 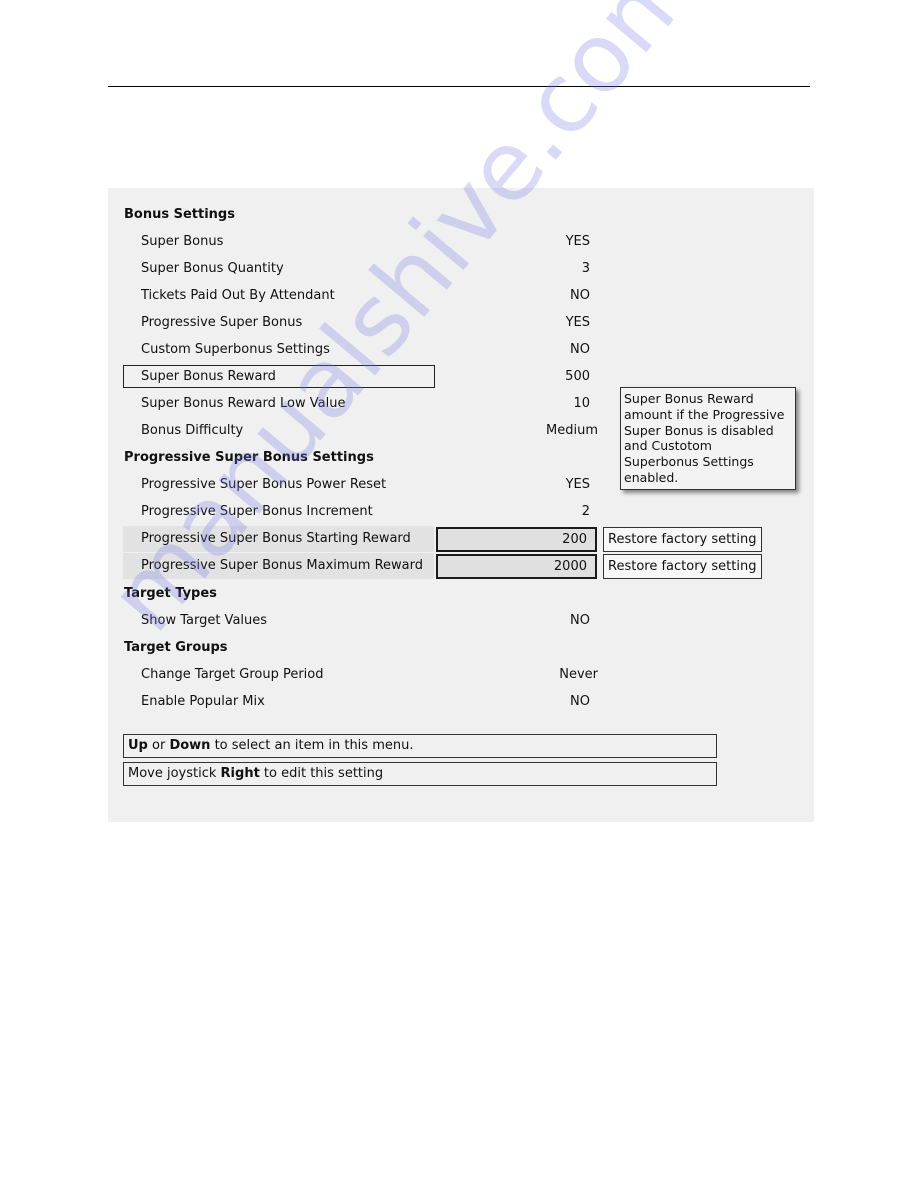 What do you see at coordinates (461, 350) in the screenshot?
I see `menu-item-custom-superbonus-settings: Custom Superbonus Settings NO` at bounding box center [461, 350].